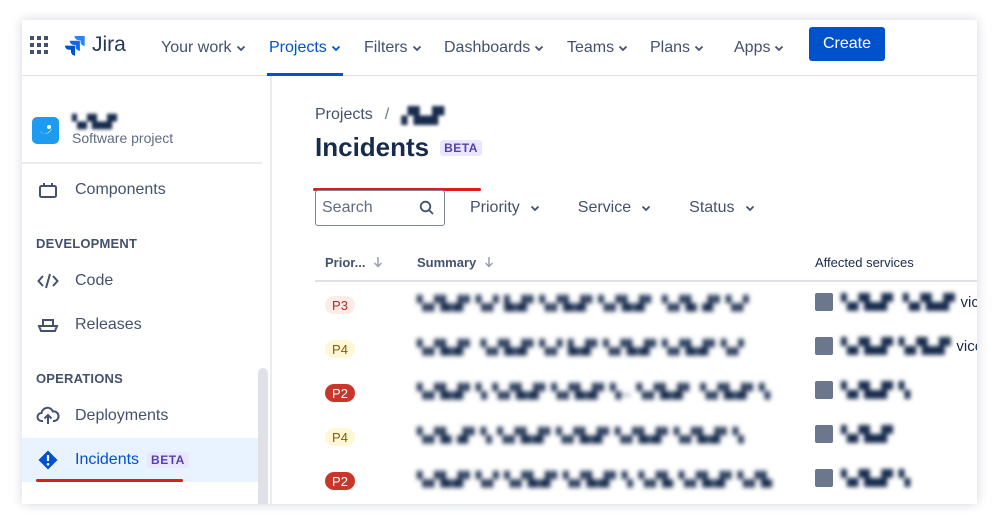 The width and height of the screenshot is (999, 526). Describe the element at coordinates (580, 347) in the screenshot. I see `incident-summary: ▚▞▙▟▘ ▚▞▙▟▘▚▞ ▙▟▘▚▞▙▟▘▚▞▙▟▘▚▞` at that location.